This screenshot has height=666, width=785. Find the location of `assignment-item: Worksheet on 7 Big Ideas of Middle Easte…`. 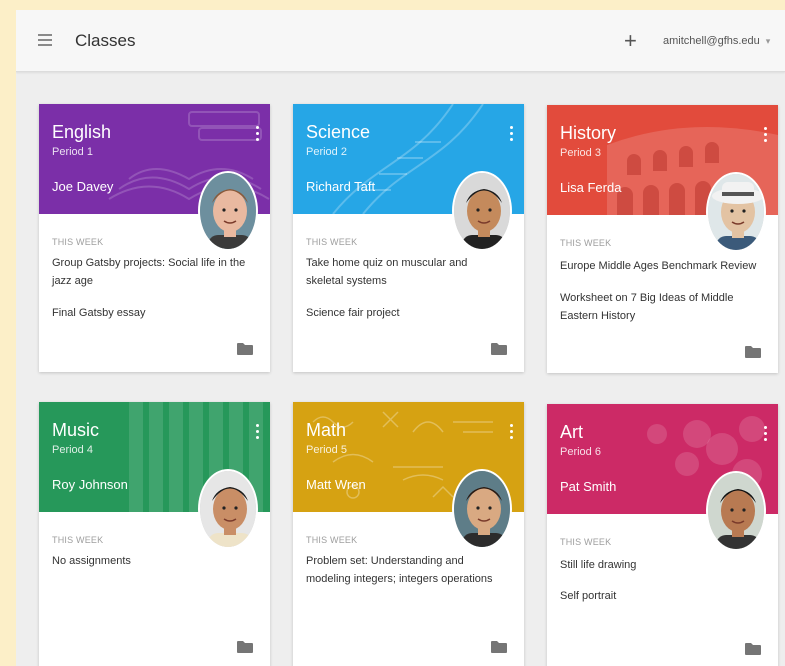

assignment-item: Worksheet on 7 Big Ideas of Middle Easte… is located at coordinates (660, 307).